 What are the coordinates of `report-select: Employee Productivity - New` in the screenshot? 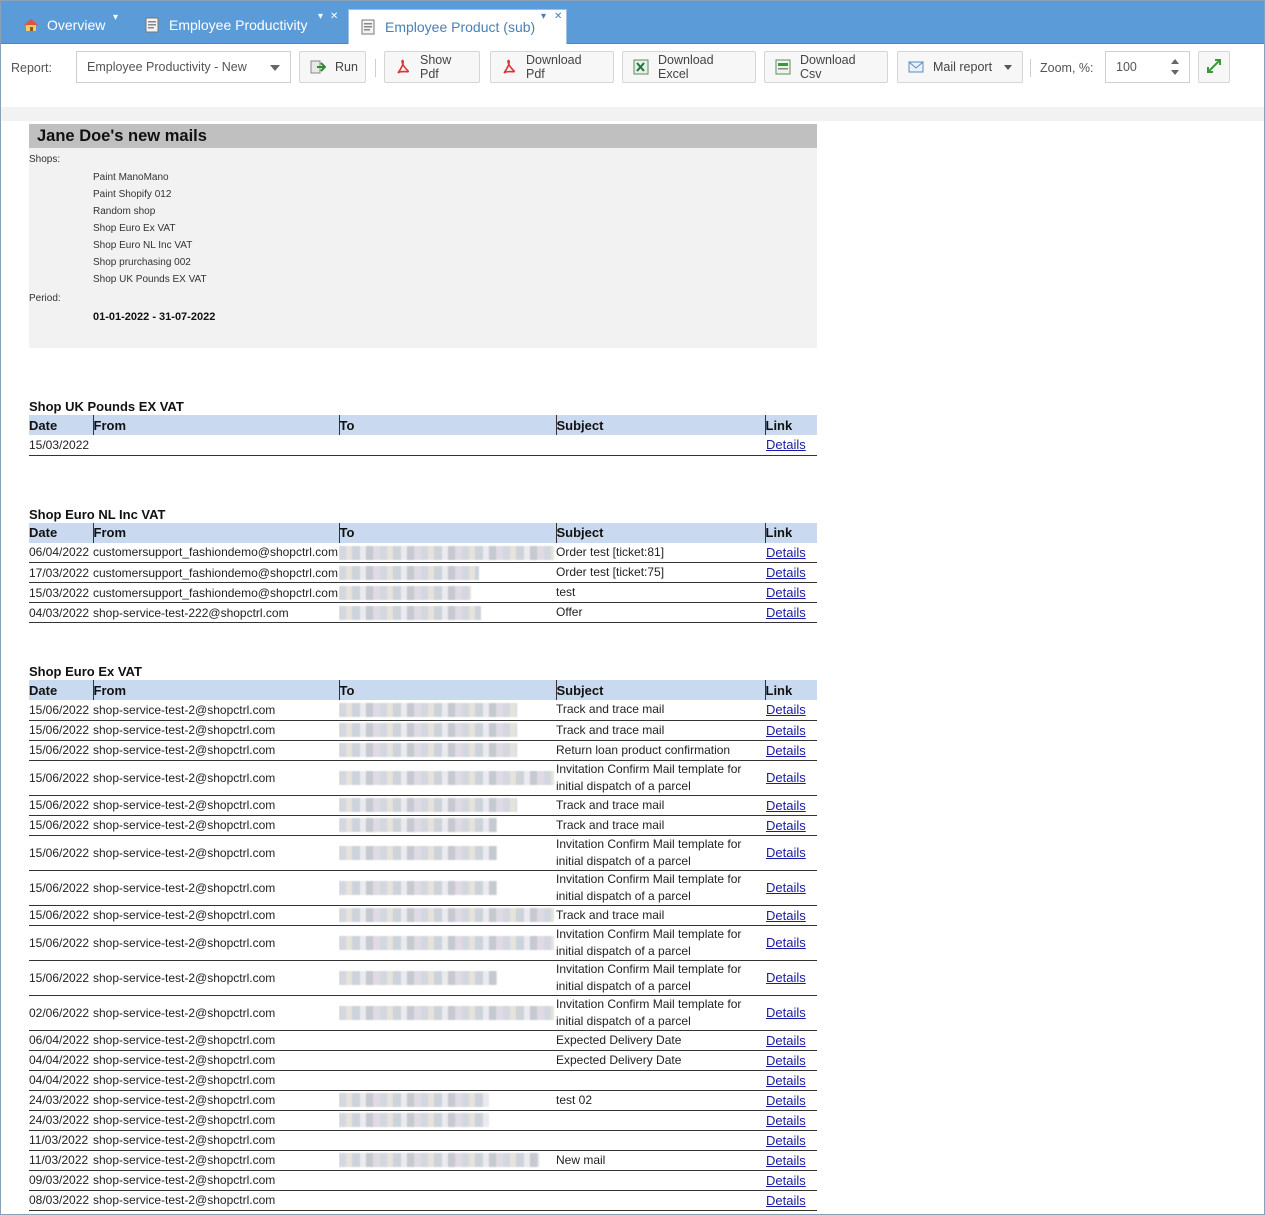 It's located at (183, 67).